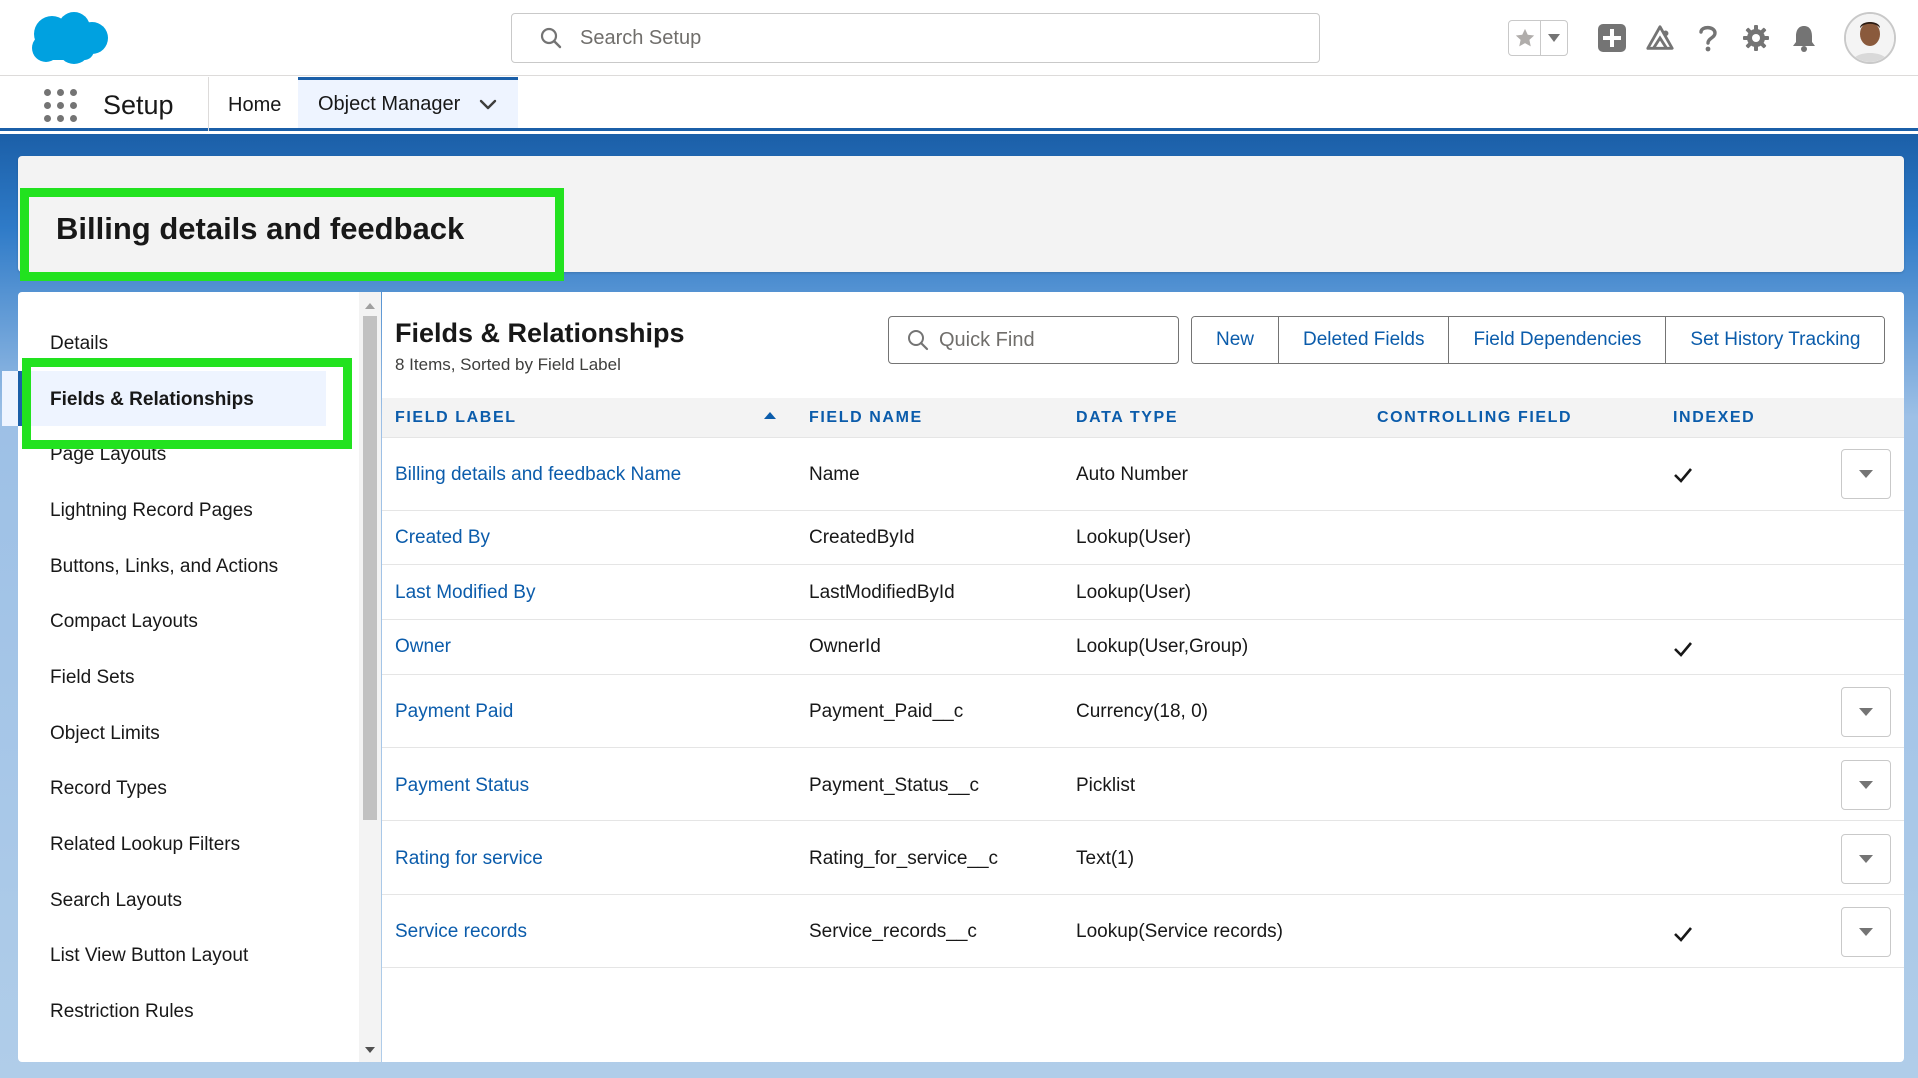 This screenshot has width=1918, height=1078. I want to click on help-icon, so click(1708, 38).